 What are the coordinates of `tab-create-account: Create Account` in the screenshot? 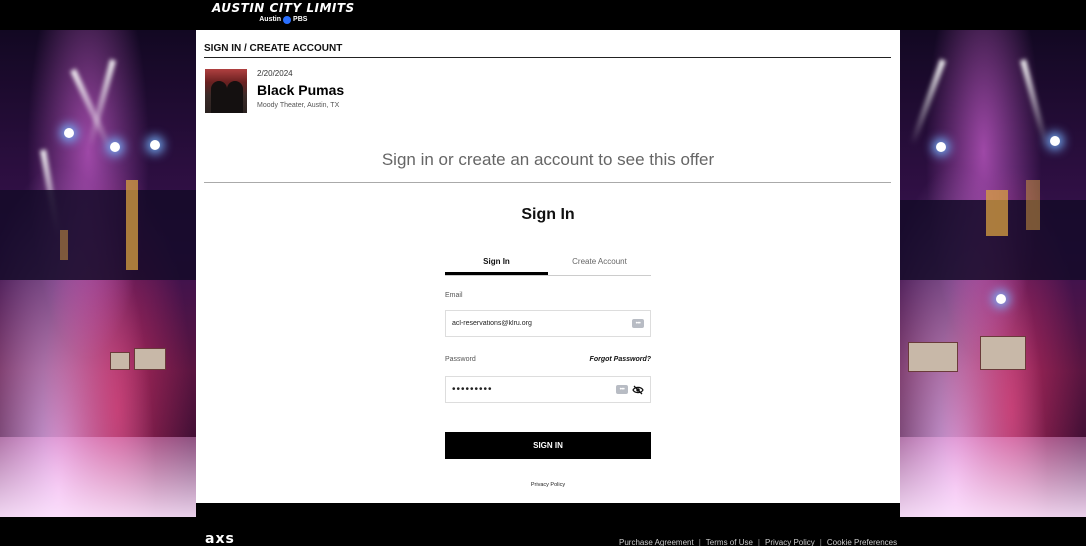 It's located at (599, 264).